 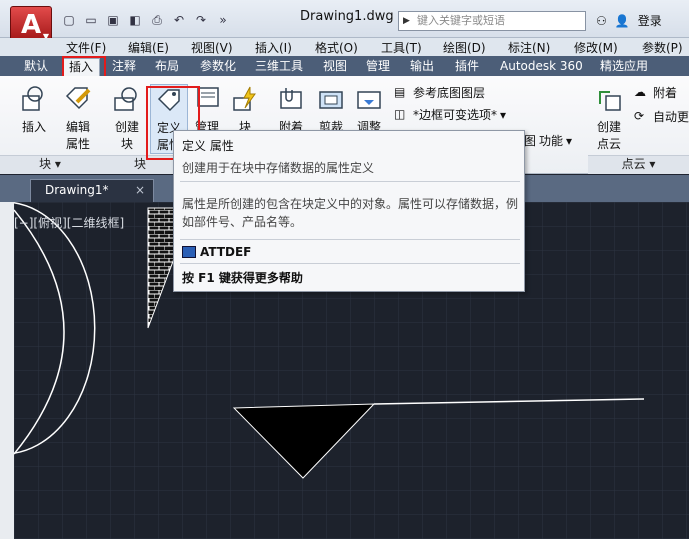 What do you see at coordinates (278, 168) in the screenshot?
I see `tooltip-short-description: 创建用于在块中存储数据的属性定义` at bounding box center [278, 168].